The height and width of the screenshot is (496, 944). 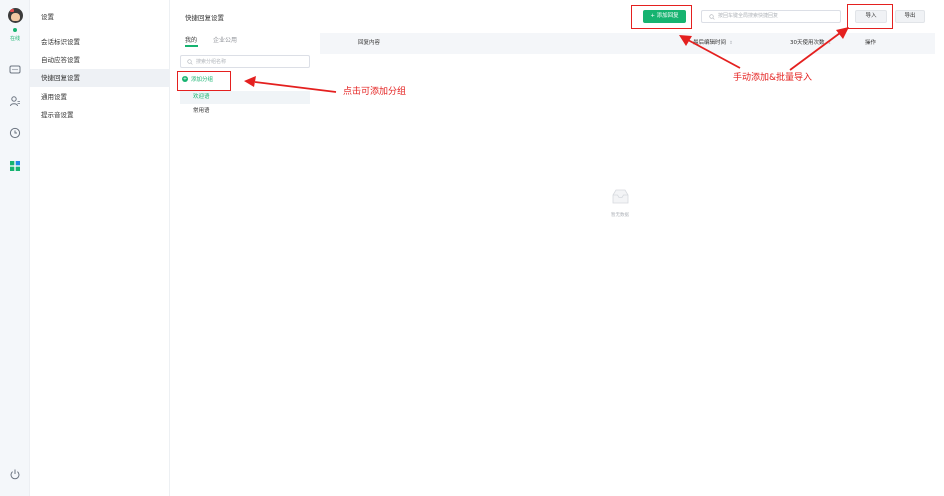 What do you see at coordinates (14, 39) in the screenshot?
I see `online-status-label: 在线` at bounding box center [14, 39].